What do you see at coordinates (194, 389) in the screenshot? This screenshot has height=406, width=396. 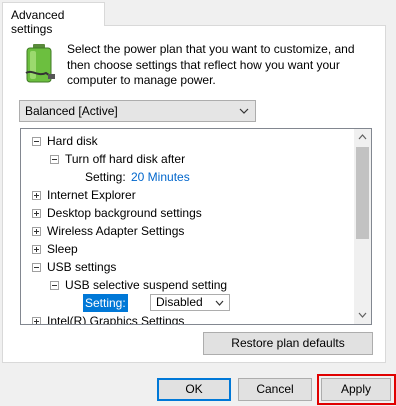 I see `ok-button: OK` at bounding box center [194, 389].